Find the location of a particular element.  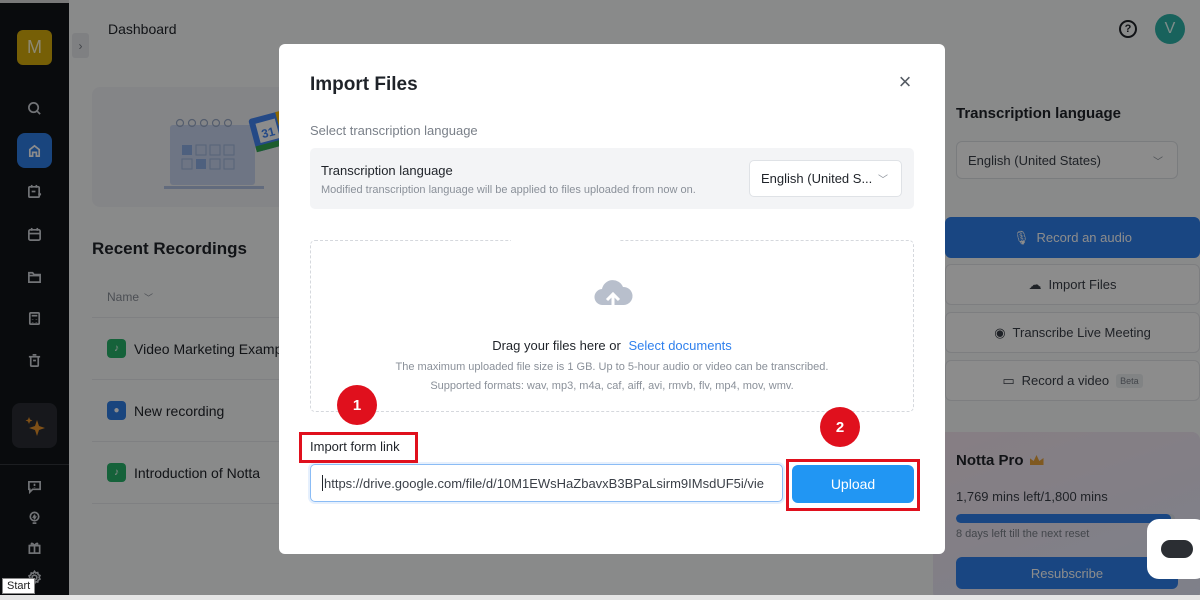

annotation-box-upload is located at coordinates (853, 485).